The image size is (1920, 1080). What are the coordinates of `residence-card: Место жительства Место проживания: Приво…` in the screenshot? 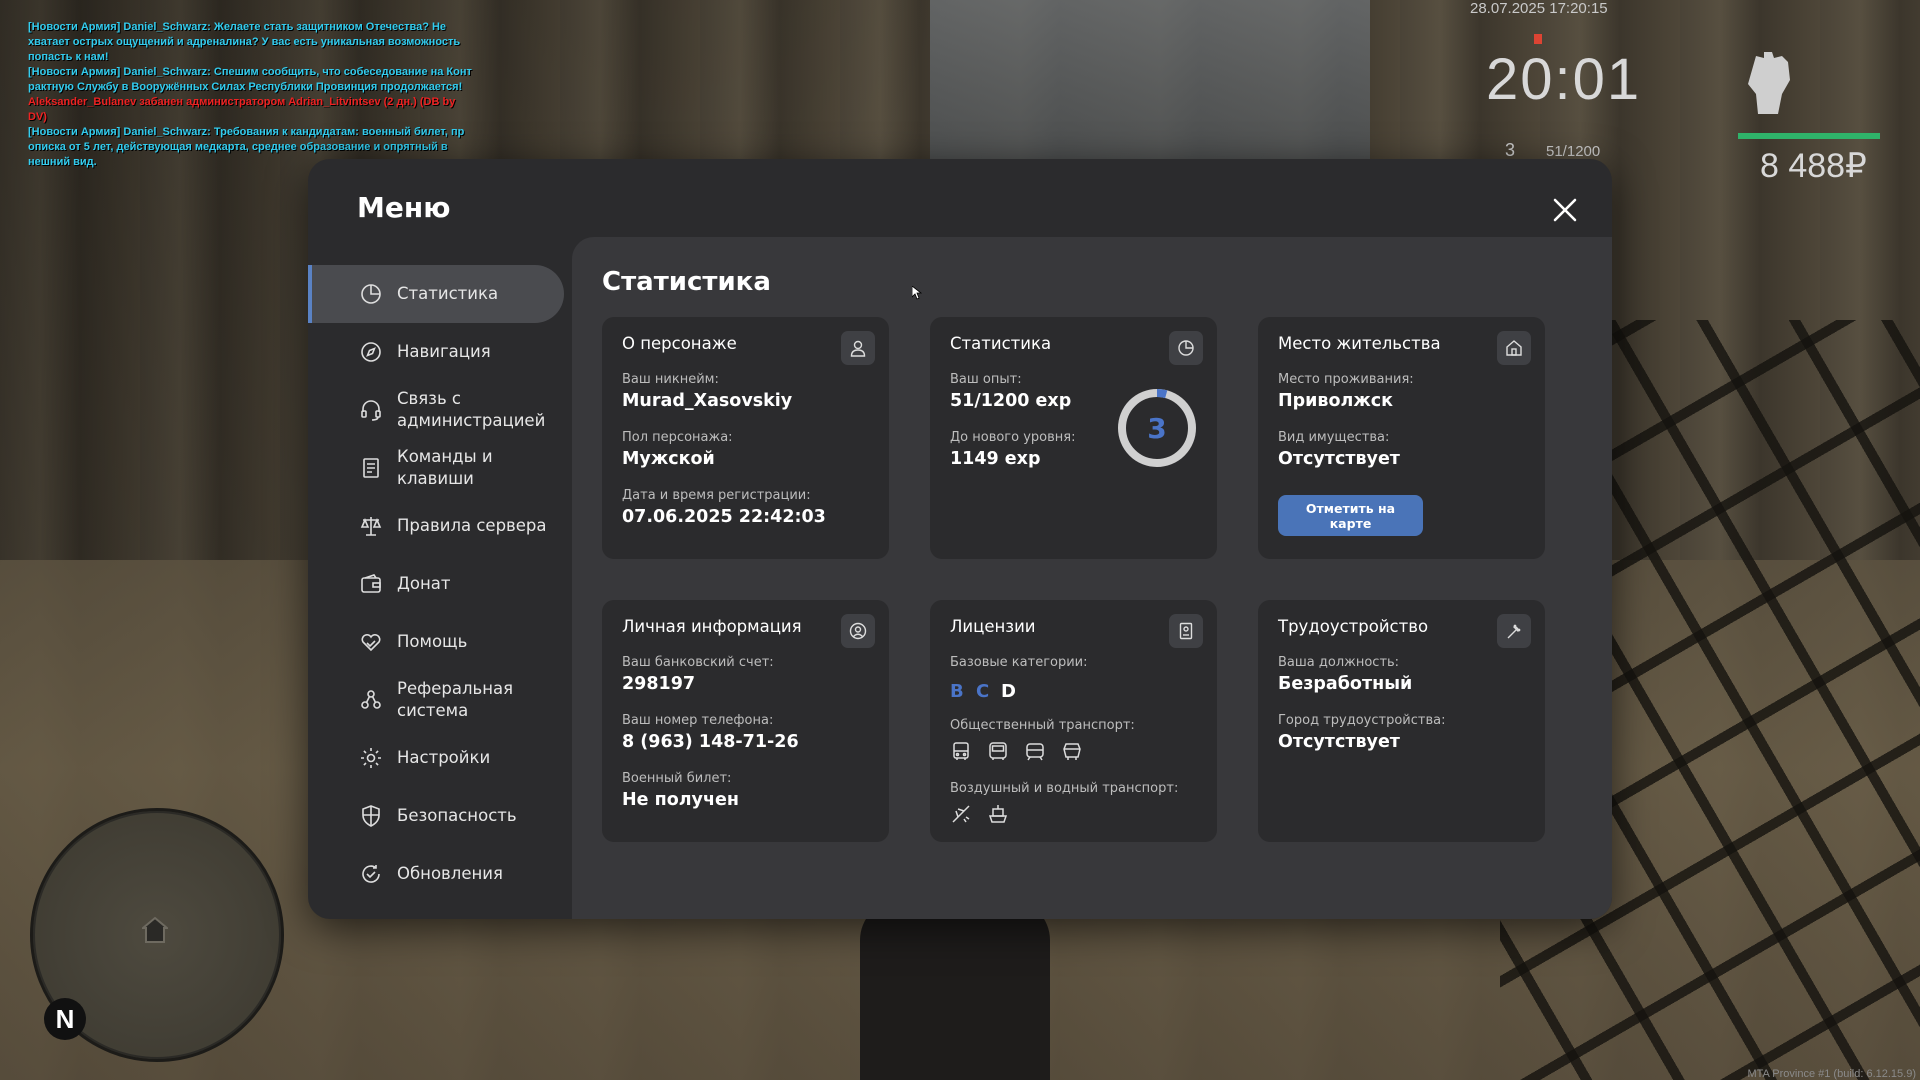 It's located at (1401, 438).